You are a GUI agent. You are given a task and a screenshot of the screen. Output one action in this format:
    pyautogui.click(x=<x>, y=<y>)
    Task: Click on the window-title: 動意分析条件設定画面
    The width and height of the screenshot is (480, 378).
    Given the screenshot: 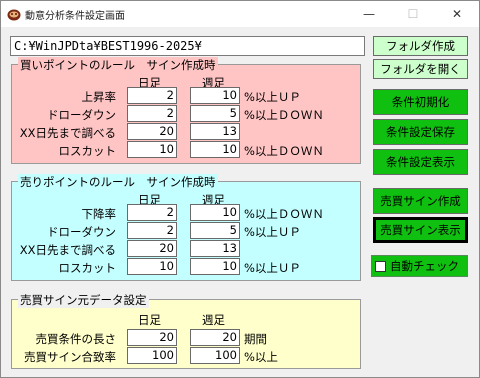 What is the action you would take?
    pyautogui.click(x=75, y=16)
    